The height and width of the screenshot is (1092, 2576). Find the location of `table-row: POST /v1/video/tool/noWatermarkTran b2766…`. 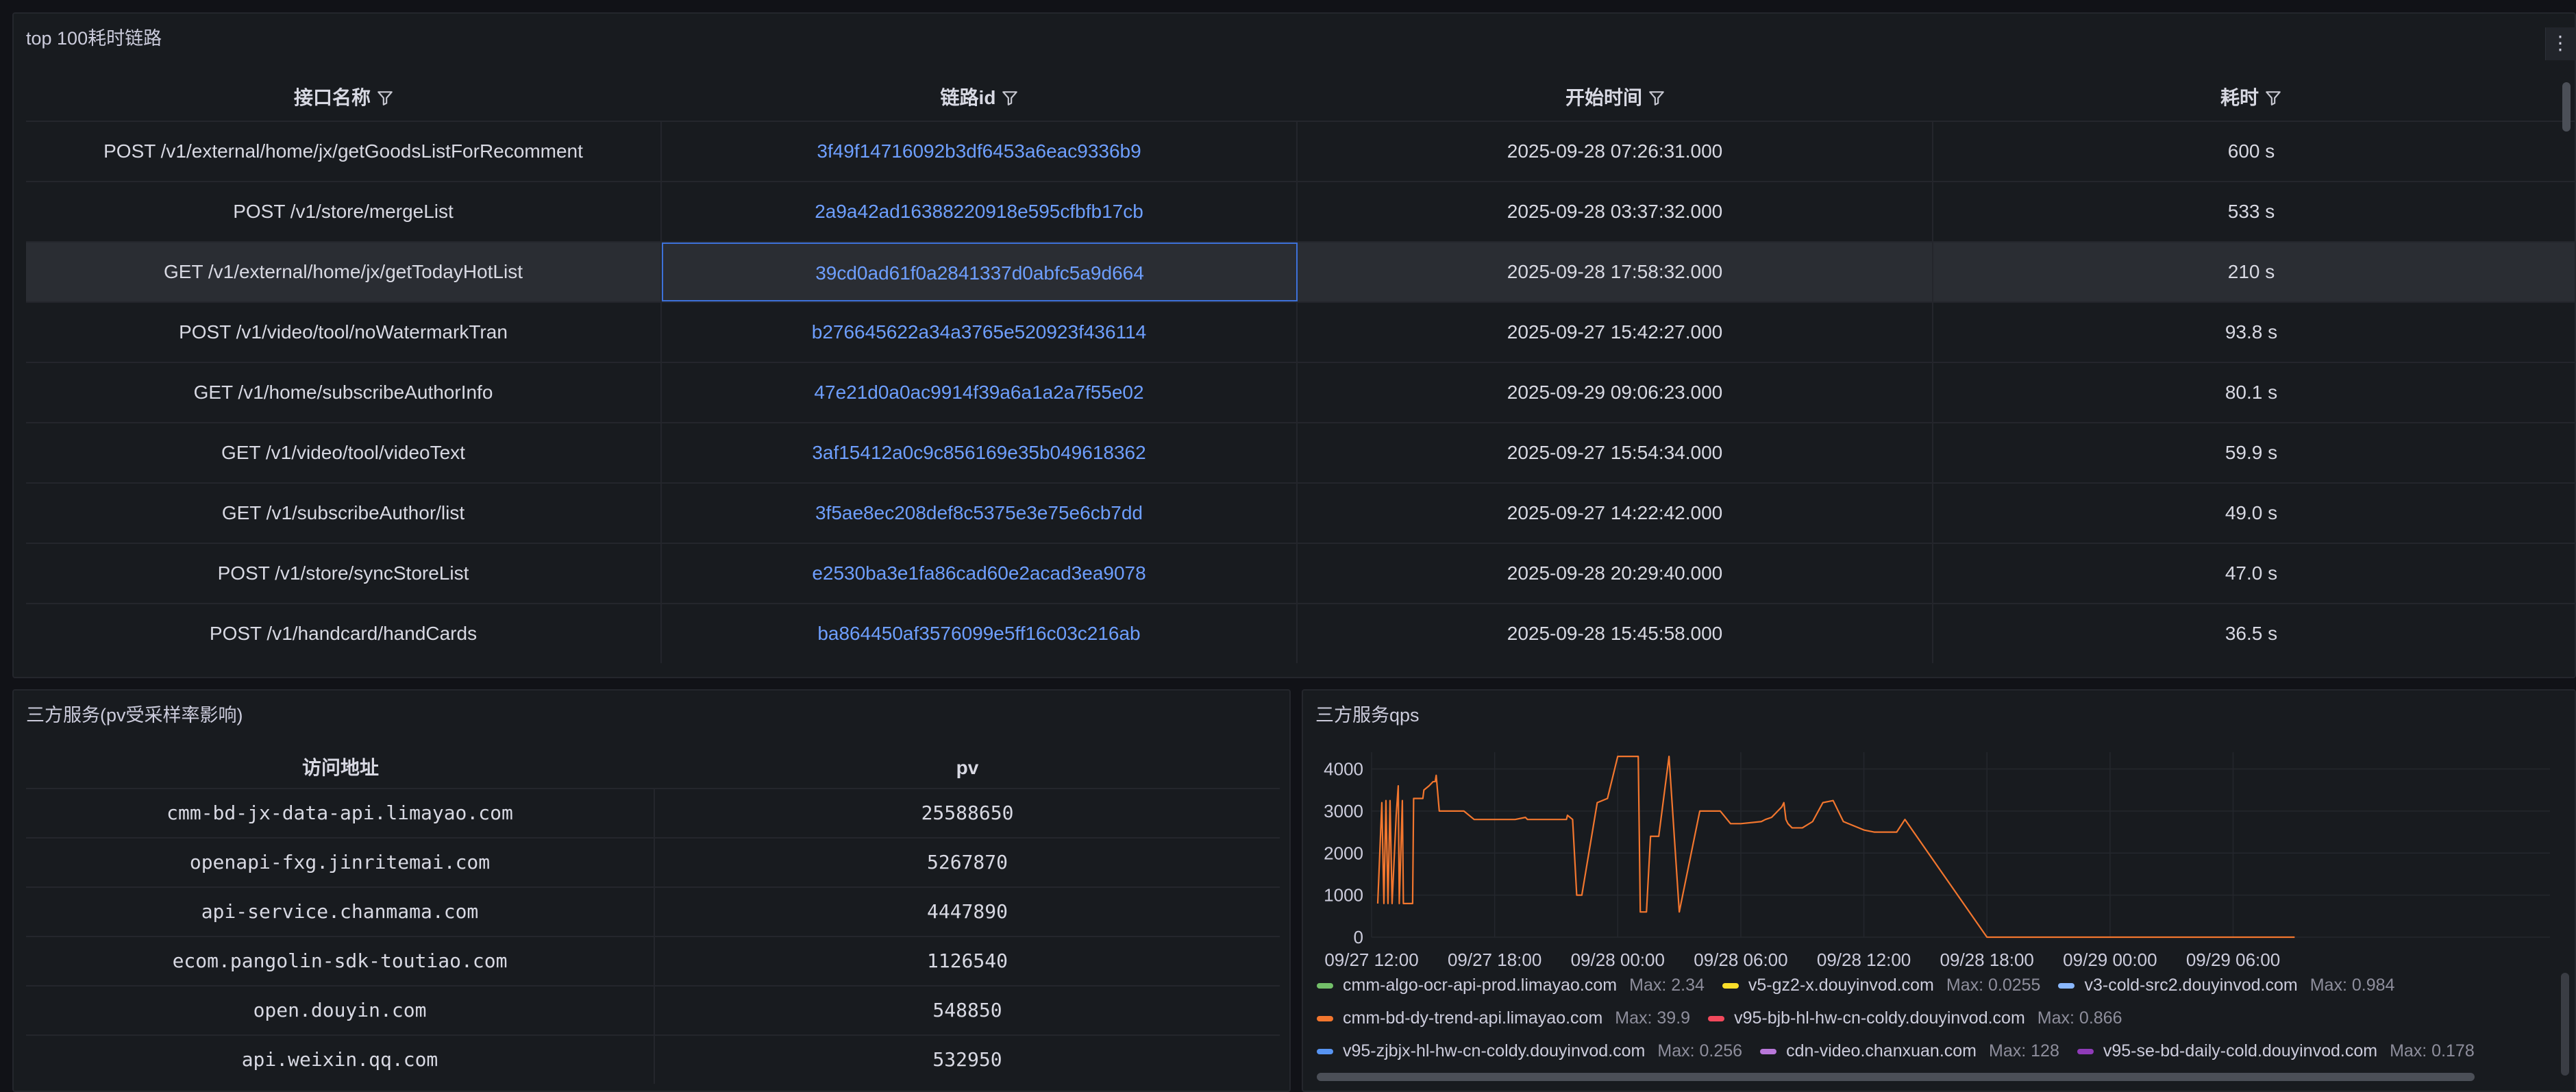

table-row: POST /v1/video/tool/noWatermarkTran b2766… is located at coordinates (1300, 332).